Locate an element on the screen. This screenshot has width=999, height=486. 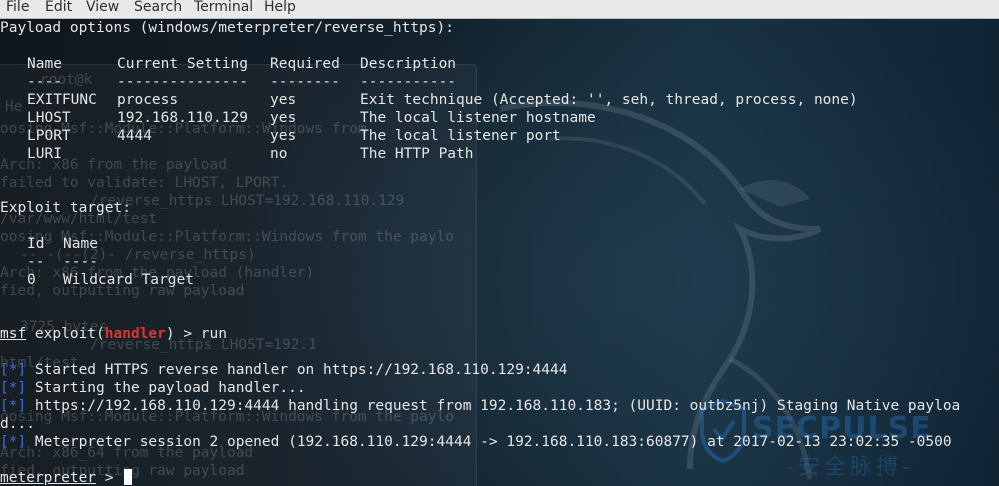
menu-terminal: Terminal is located at coordinates (223, 8).